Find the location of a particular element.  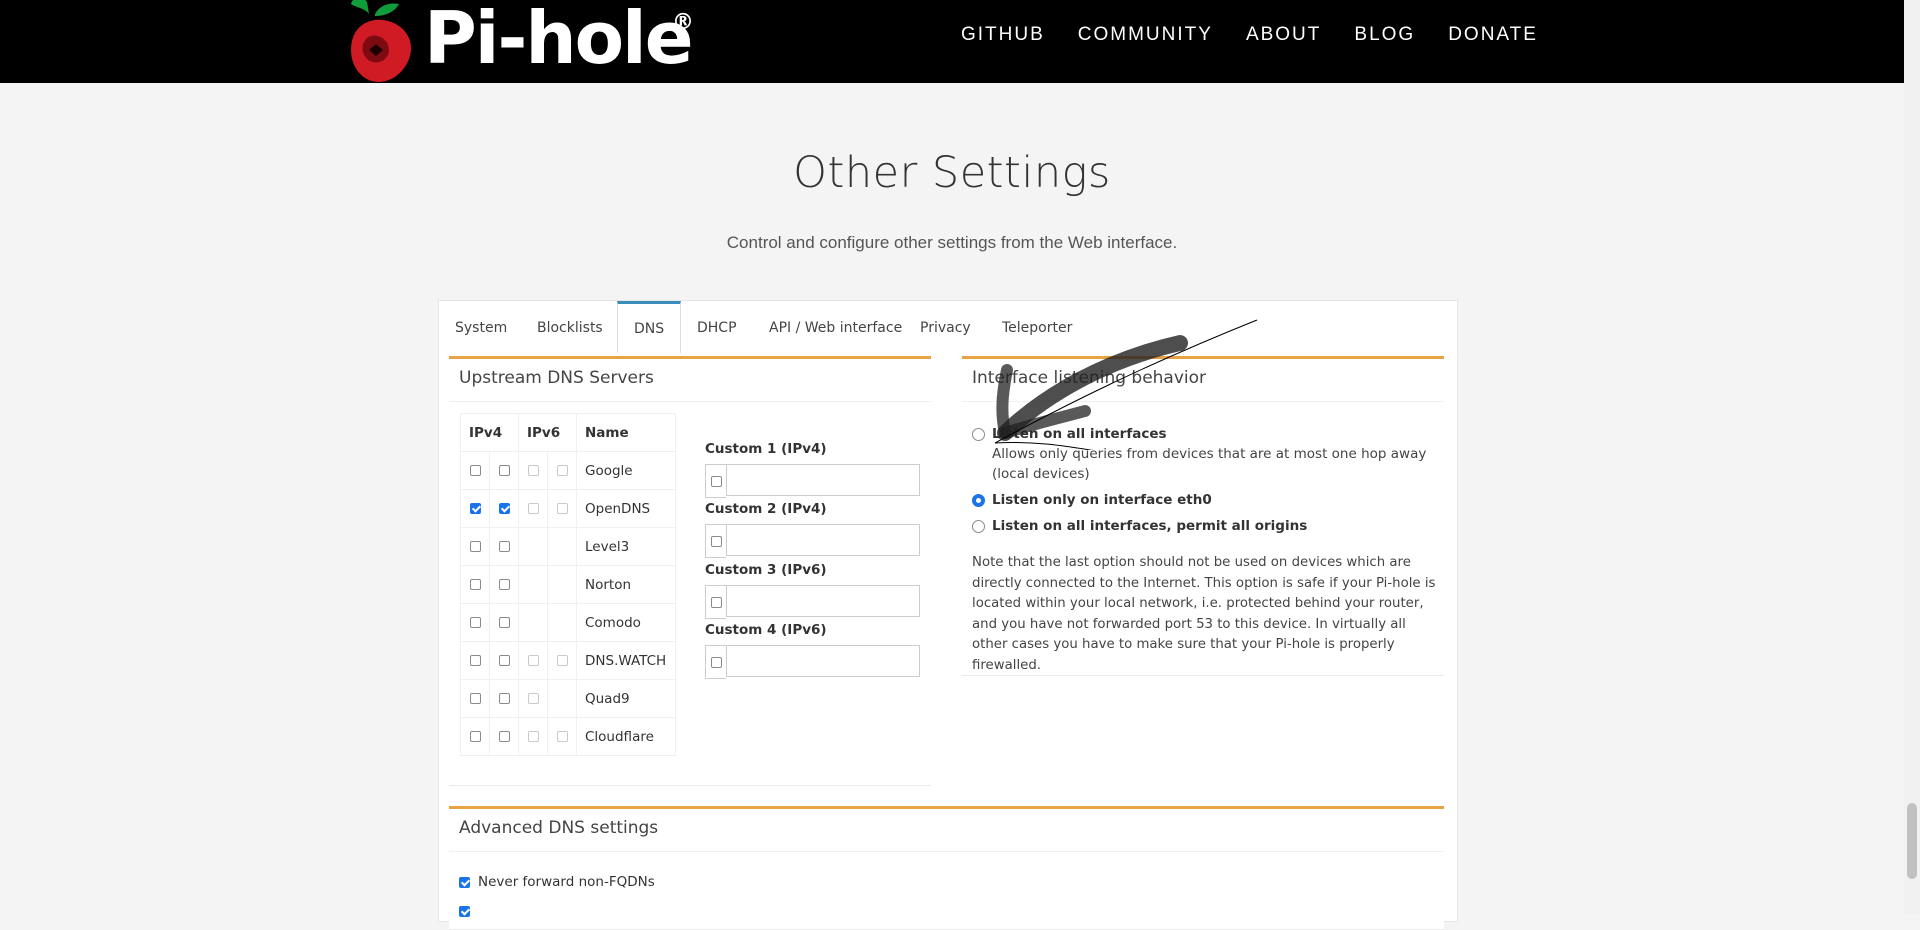

dns-row: DNS.WATCH is located at coordinates (568, 660).